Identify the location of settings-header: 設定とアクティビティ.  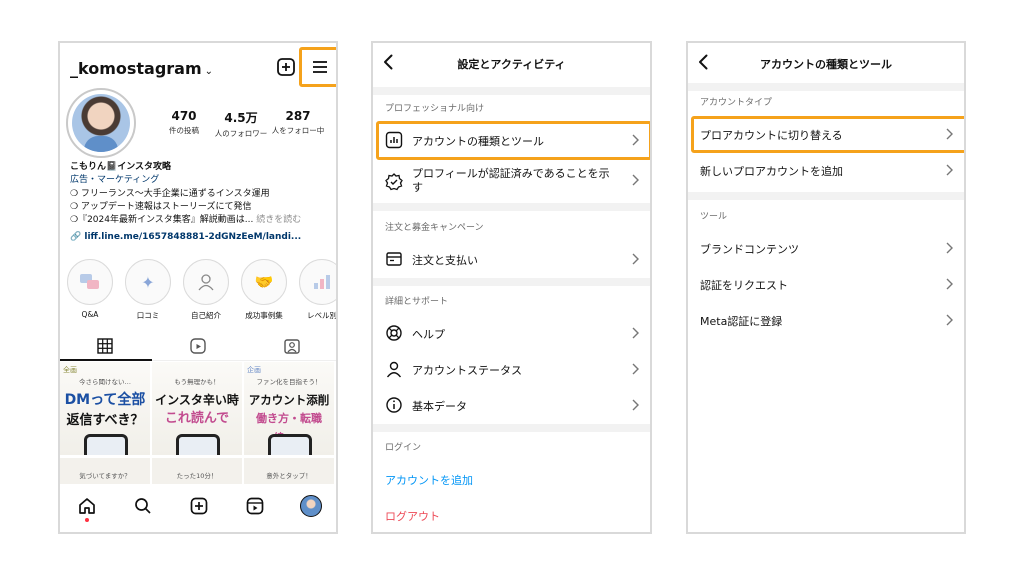
(511, 63).